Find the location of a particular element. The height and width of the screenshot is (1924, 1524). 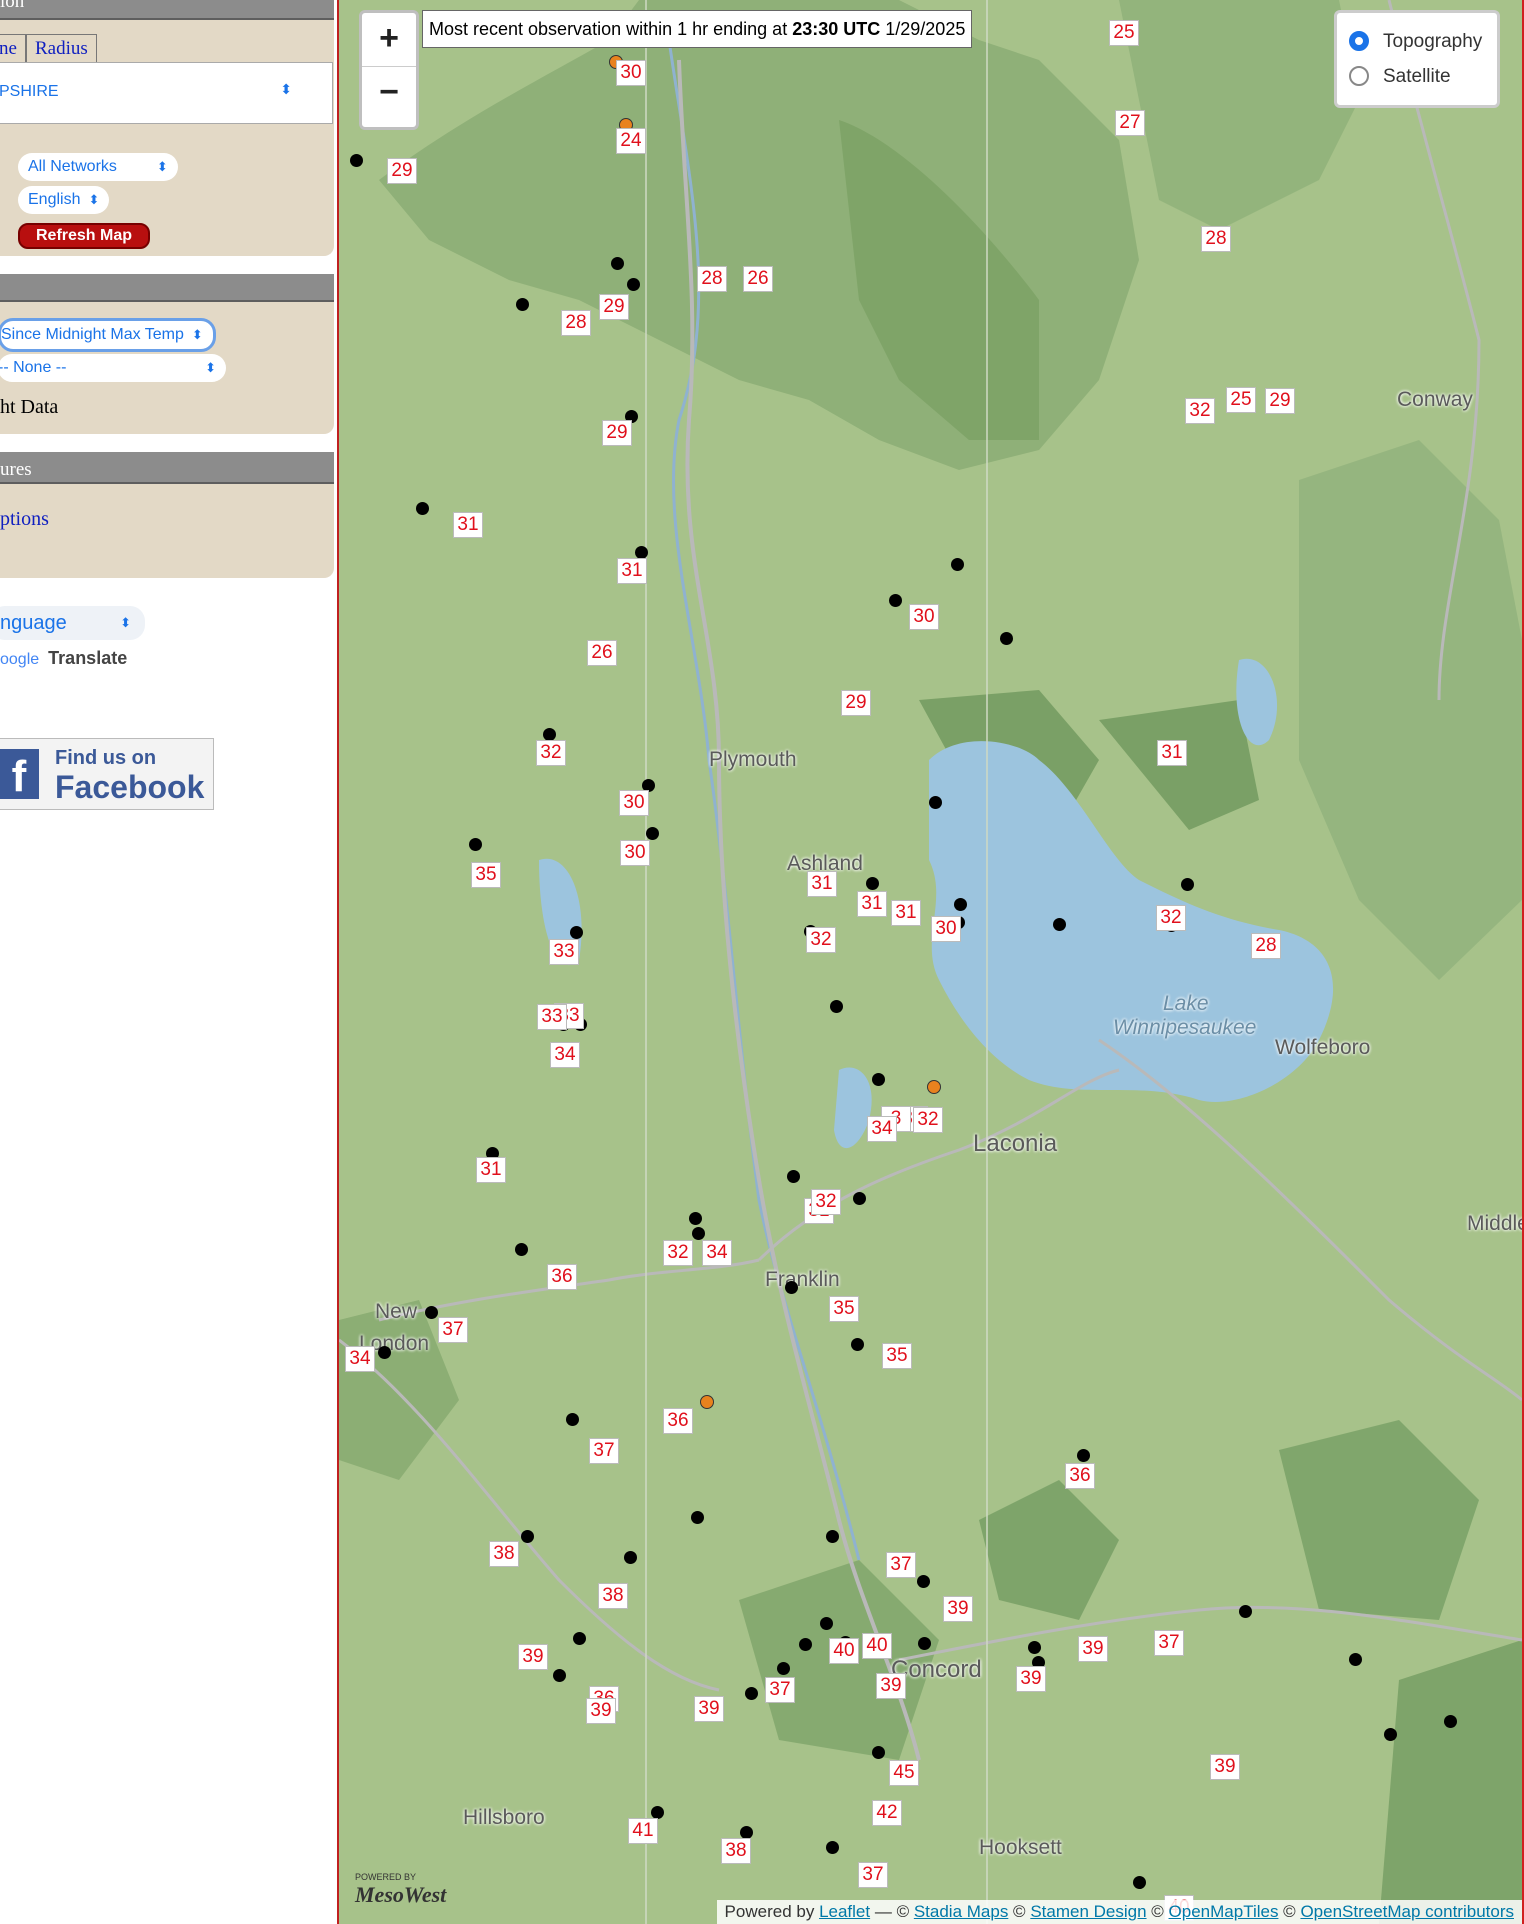

tab-state: ne is located at coordinates (13, 49).